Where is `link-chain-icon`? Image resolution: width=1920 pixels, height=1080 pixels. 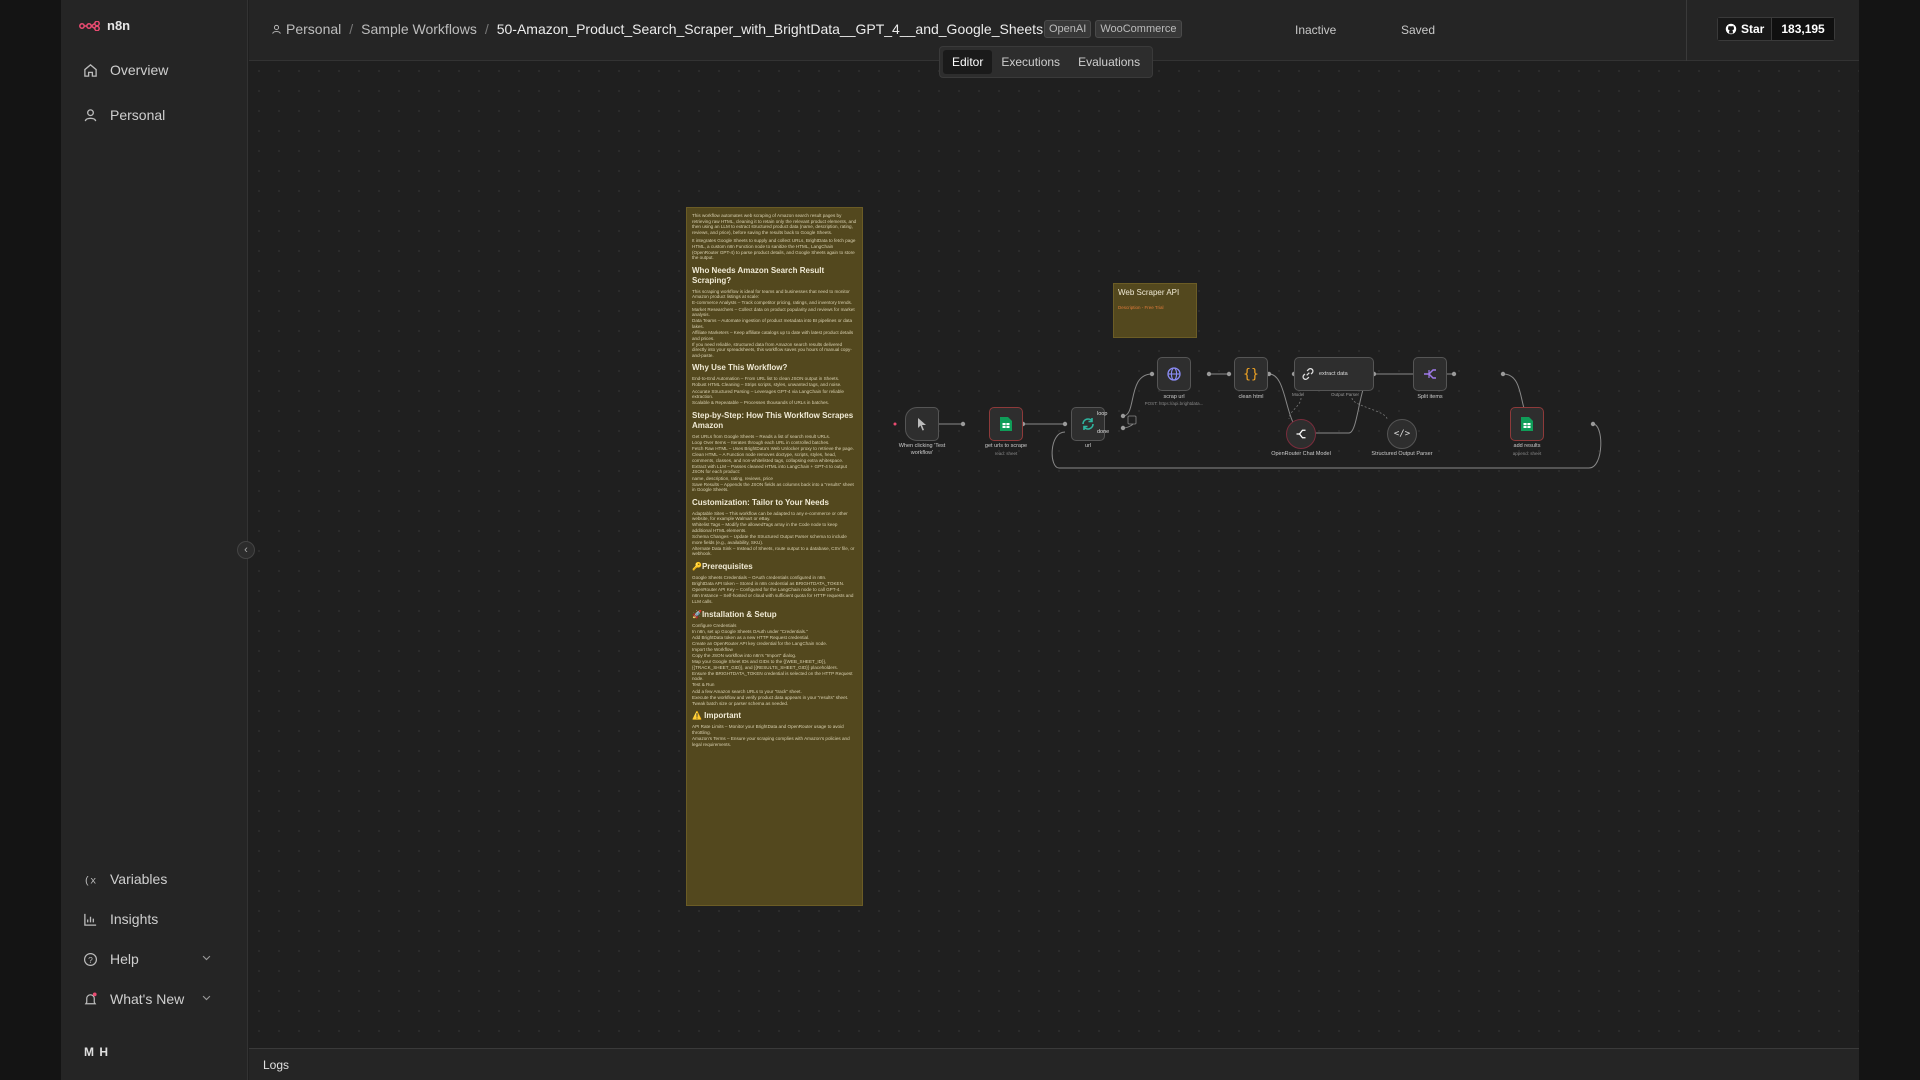
link-chain-icon is located at coordinates (1308, 374).